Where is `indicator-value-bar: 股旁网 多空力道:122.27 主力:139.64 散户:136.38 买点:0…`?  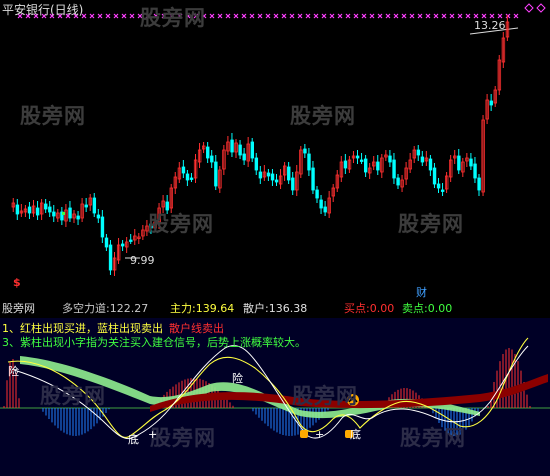
indicator-value-bar: 股旁网 多空力道:122.27 主力:139.64 散户:136.38 买点:0… is located at coordinates (275, 309).